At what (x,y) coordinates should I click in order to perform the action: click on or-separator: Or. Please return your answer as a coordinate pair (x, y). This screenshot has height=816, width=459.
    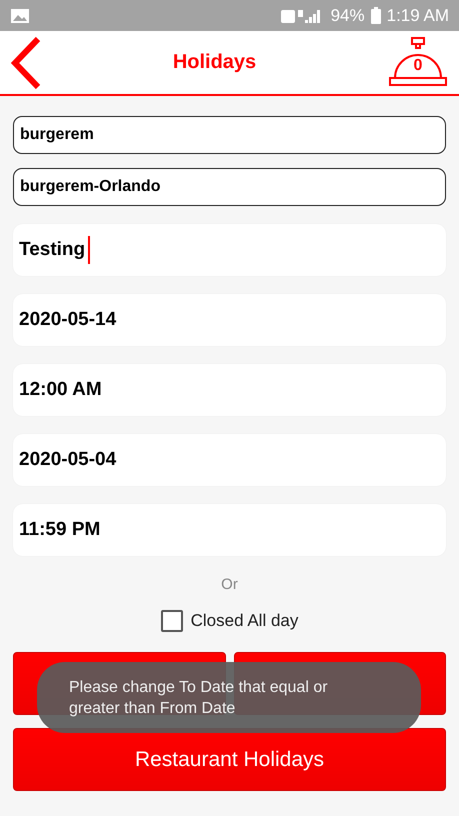
    Looking at the image, I should click on (229, 584).